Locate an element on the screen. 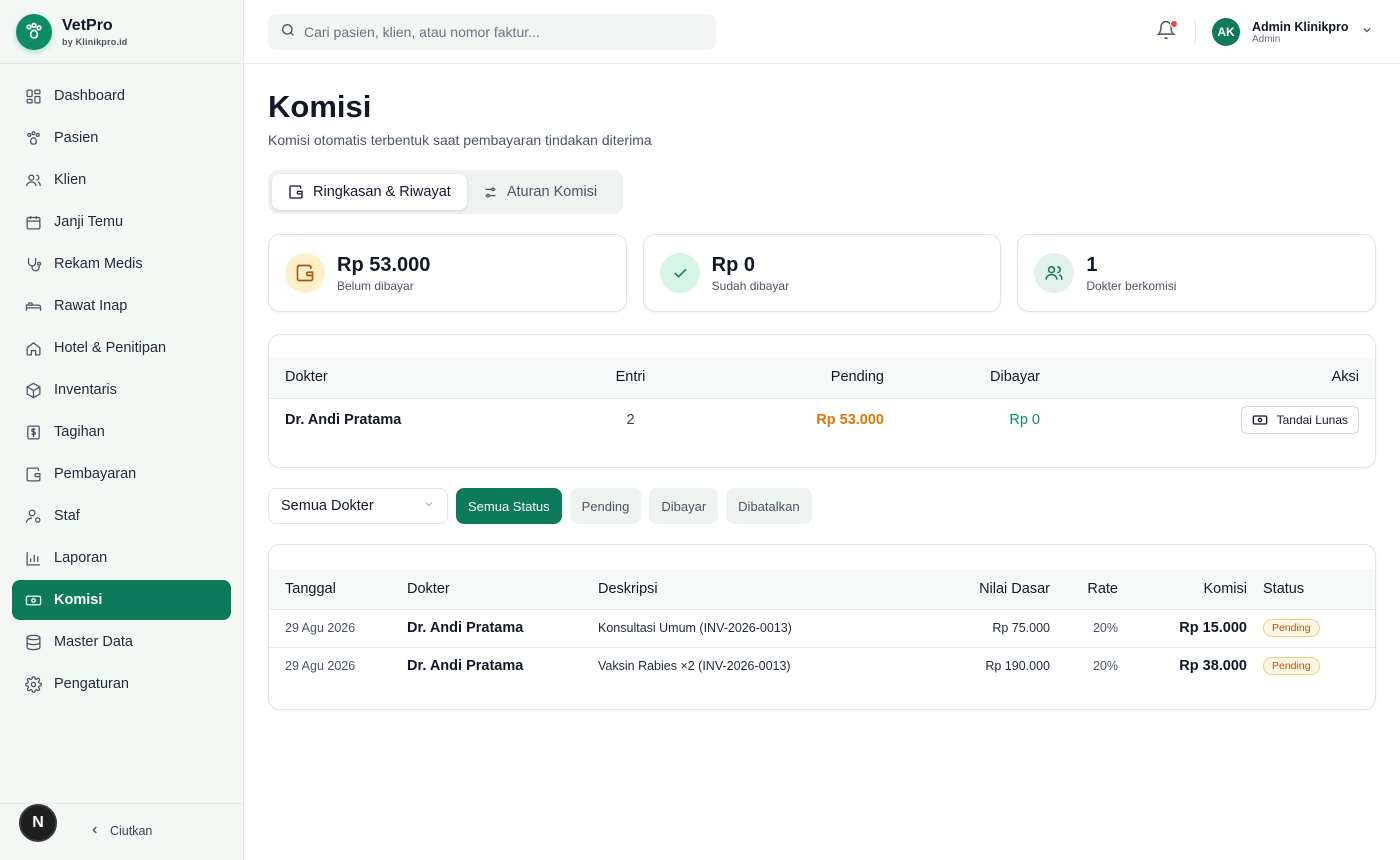  sidebar-item-label: Pasien is located at coordinates (76, 138).